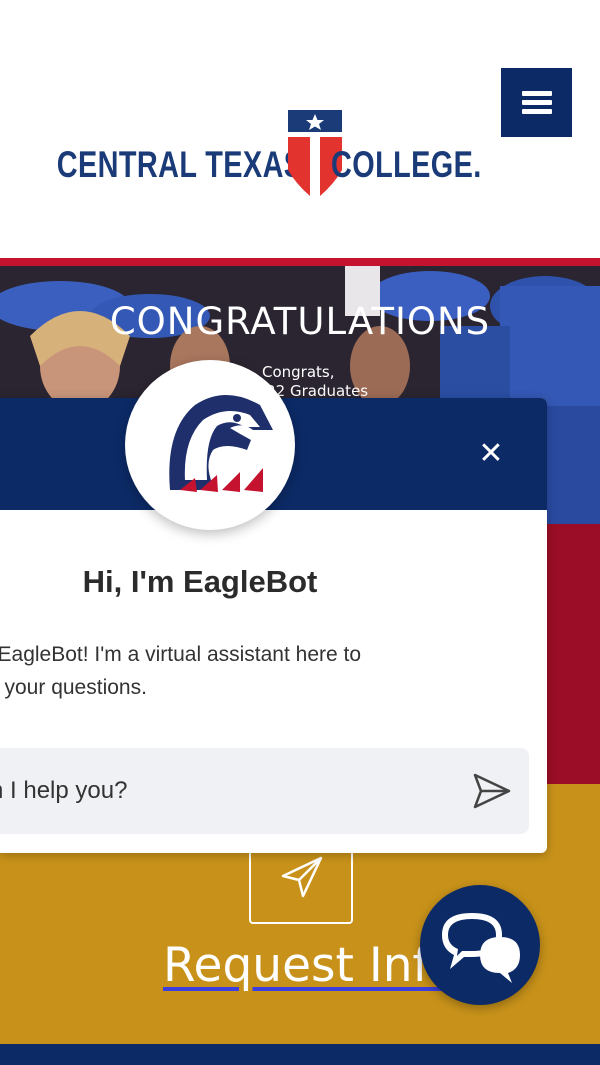 The image size is (600, 1065). I want to click on close-icon: ✕, so click(491, 454).